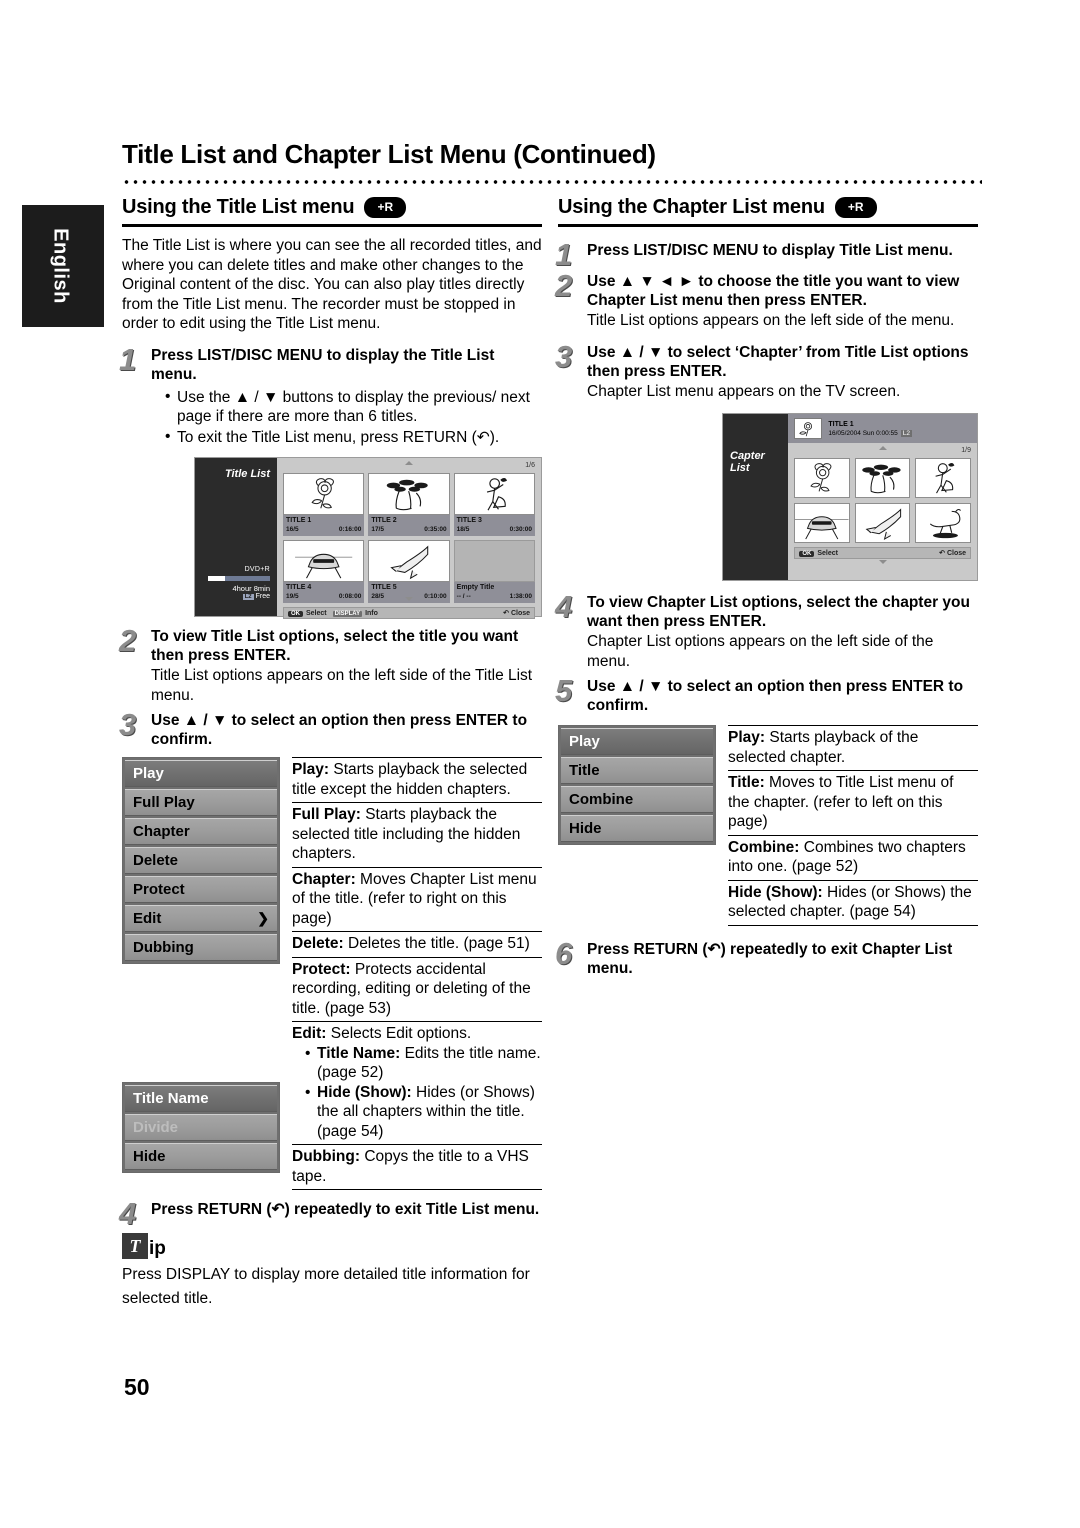 Image resolution: width=1080 pixels, height=1528 pixels. Describe the element at coordinates (906, 433) in the screenshot. I see `chapter-header-tag: L2` at that location.